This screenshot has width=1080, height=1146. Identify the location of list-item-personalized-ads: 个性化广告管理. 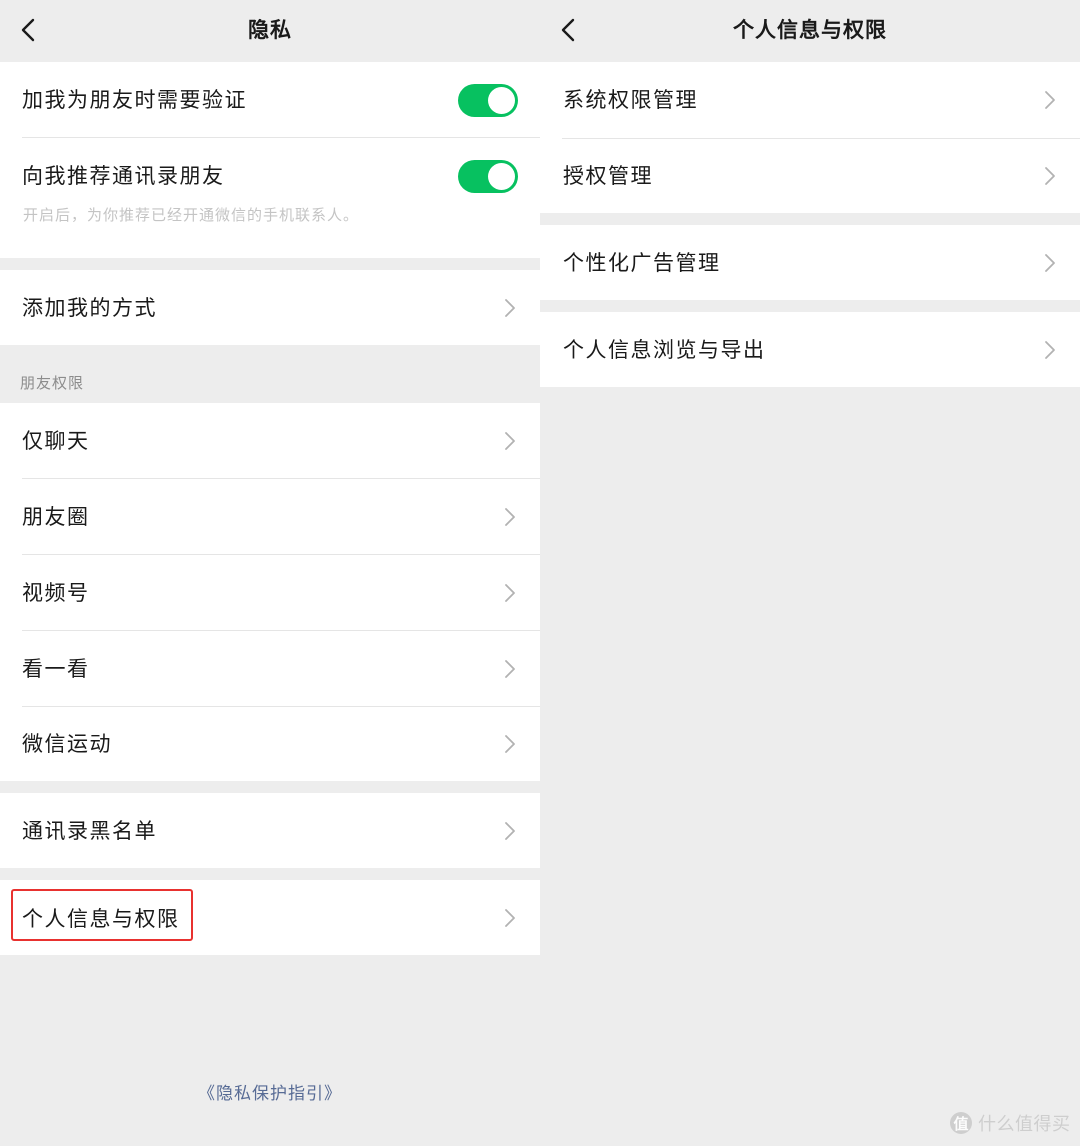
(810, 262).